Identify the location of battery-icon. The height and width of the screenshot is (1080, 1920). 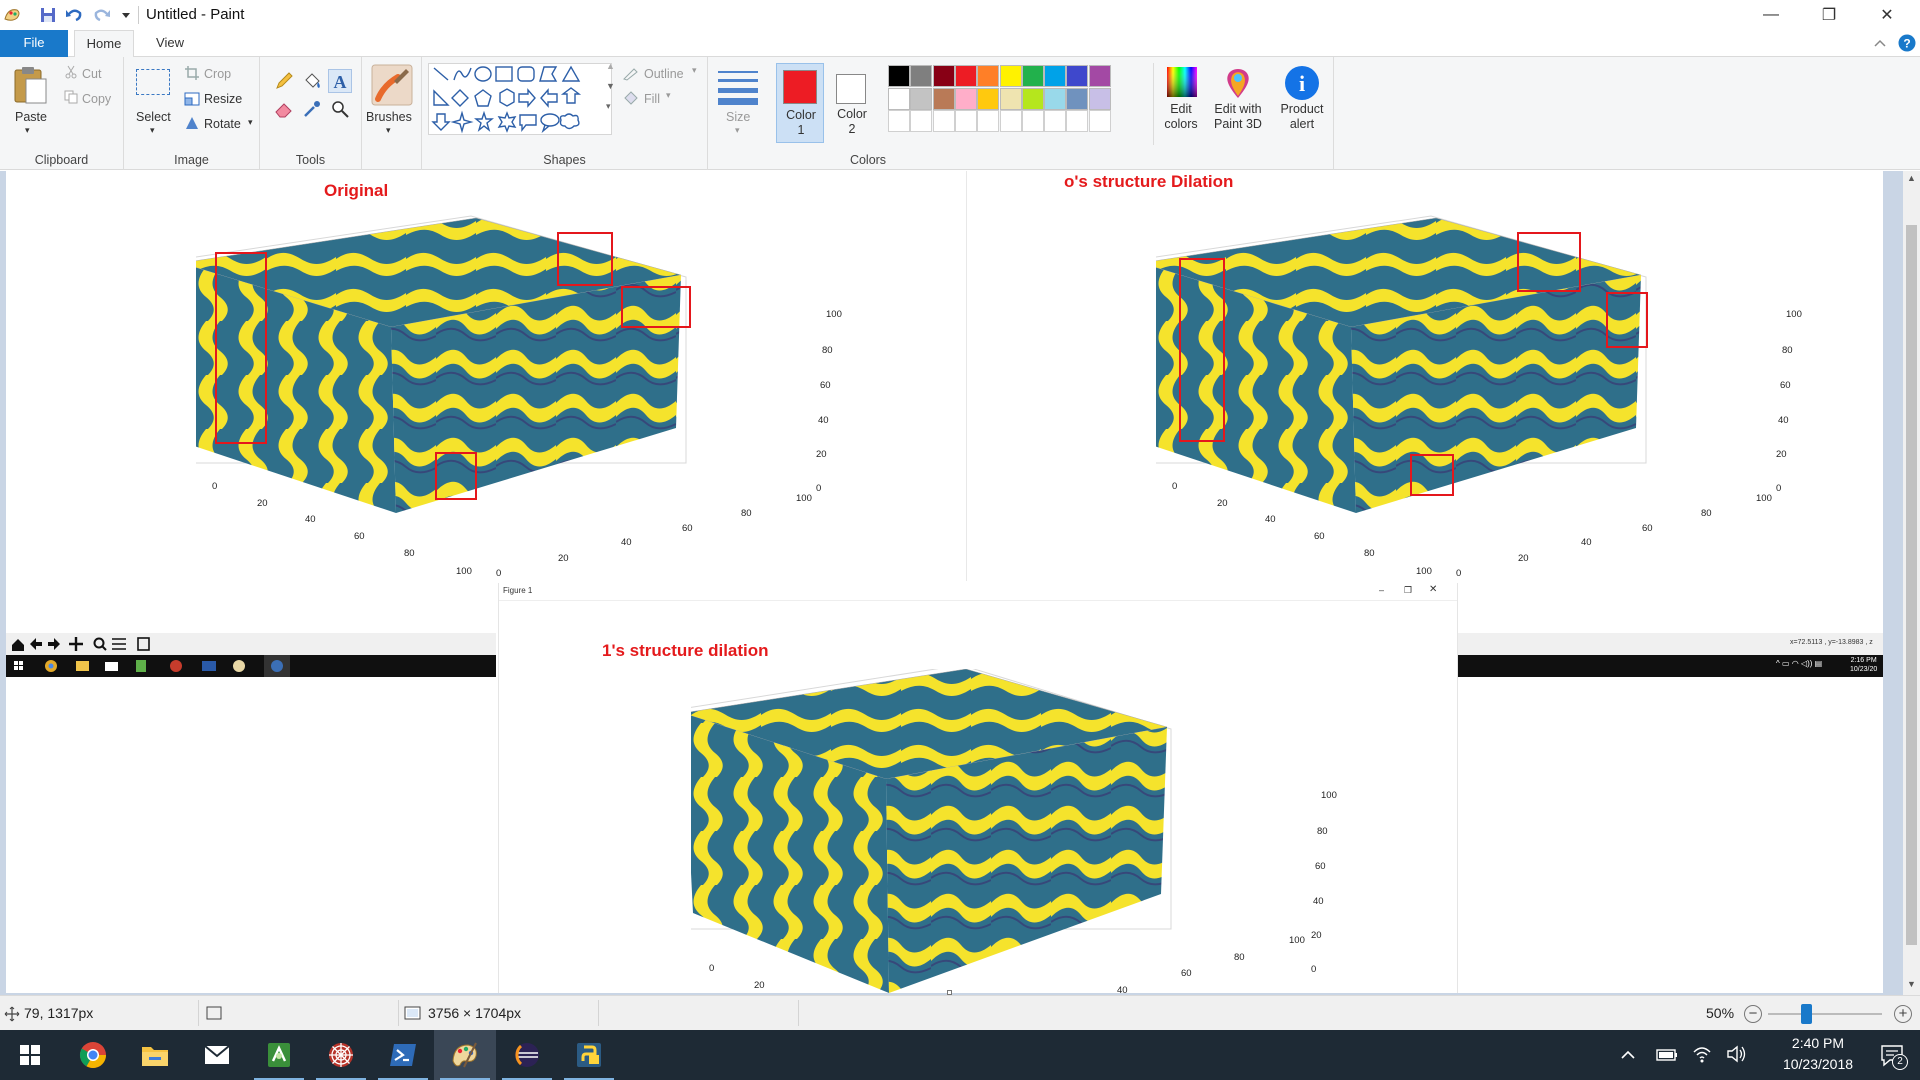
(1667, 1055).